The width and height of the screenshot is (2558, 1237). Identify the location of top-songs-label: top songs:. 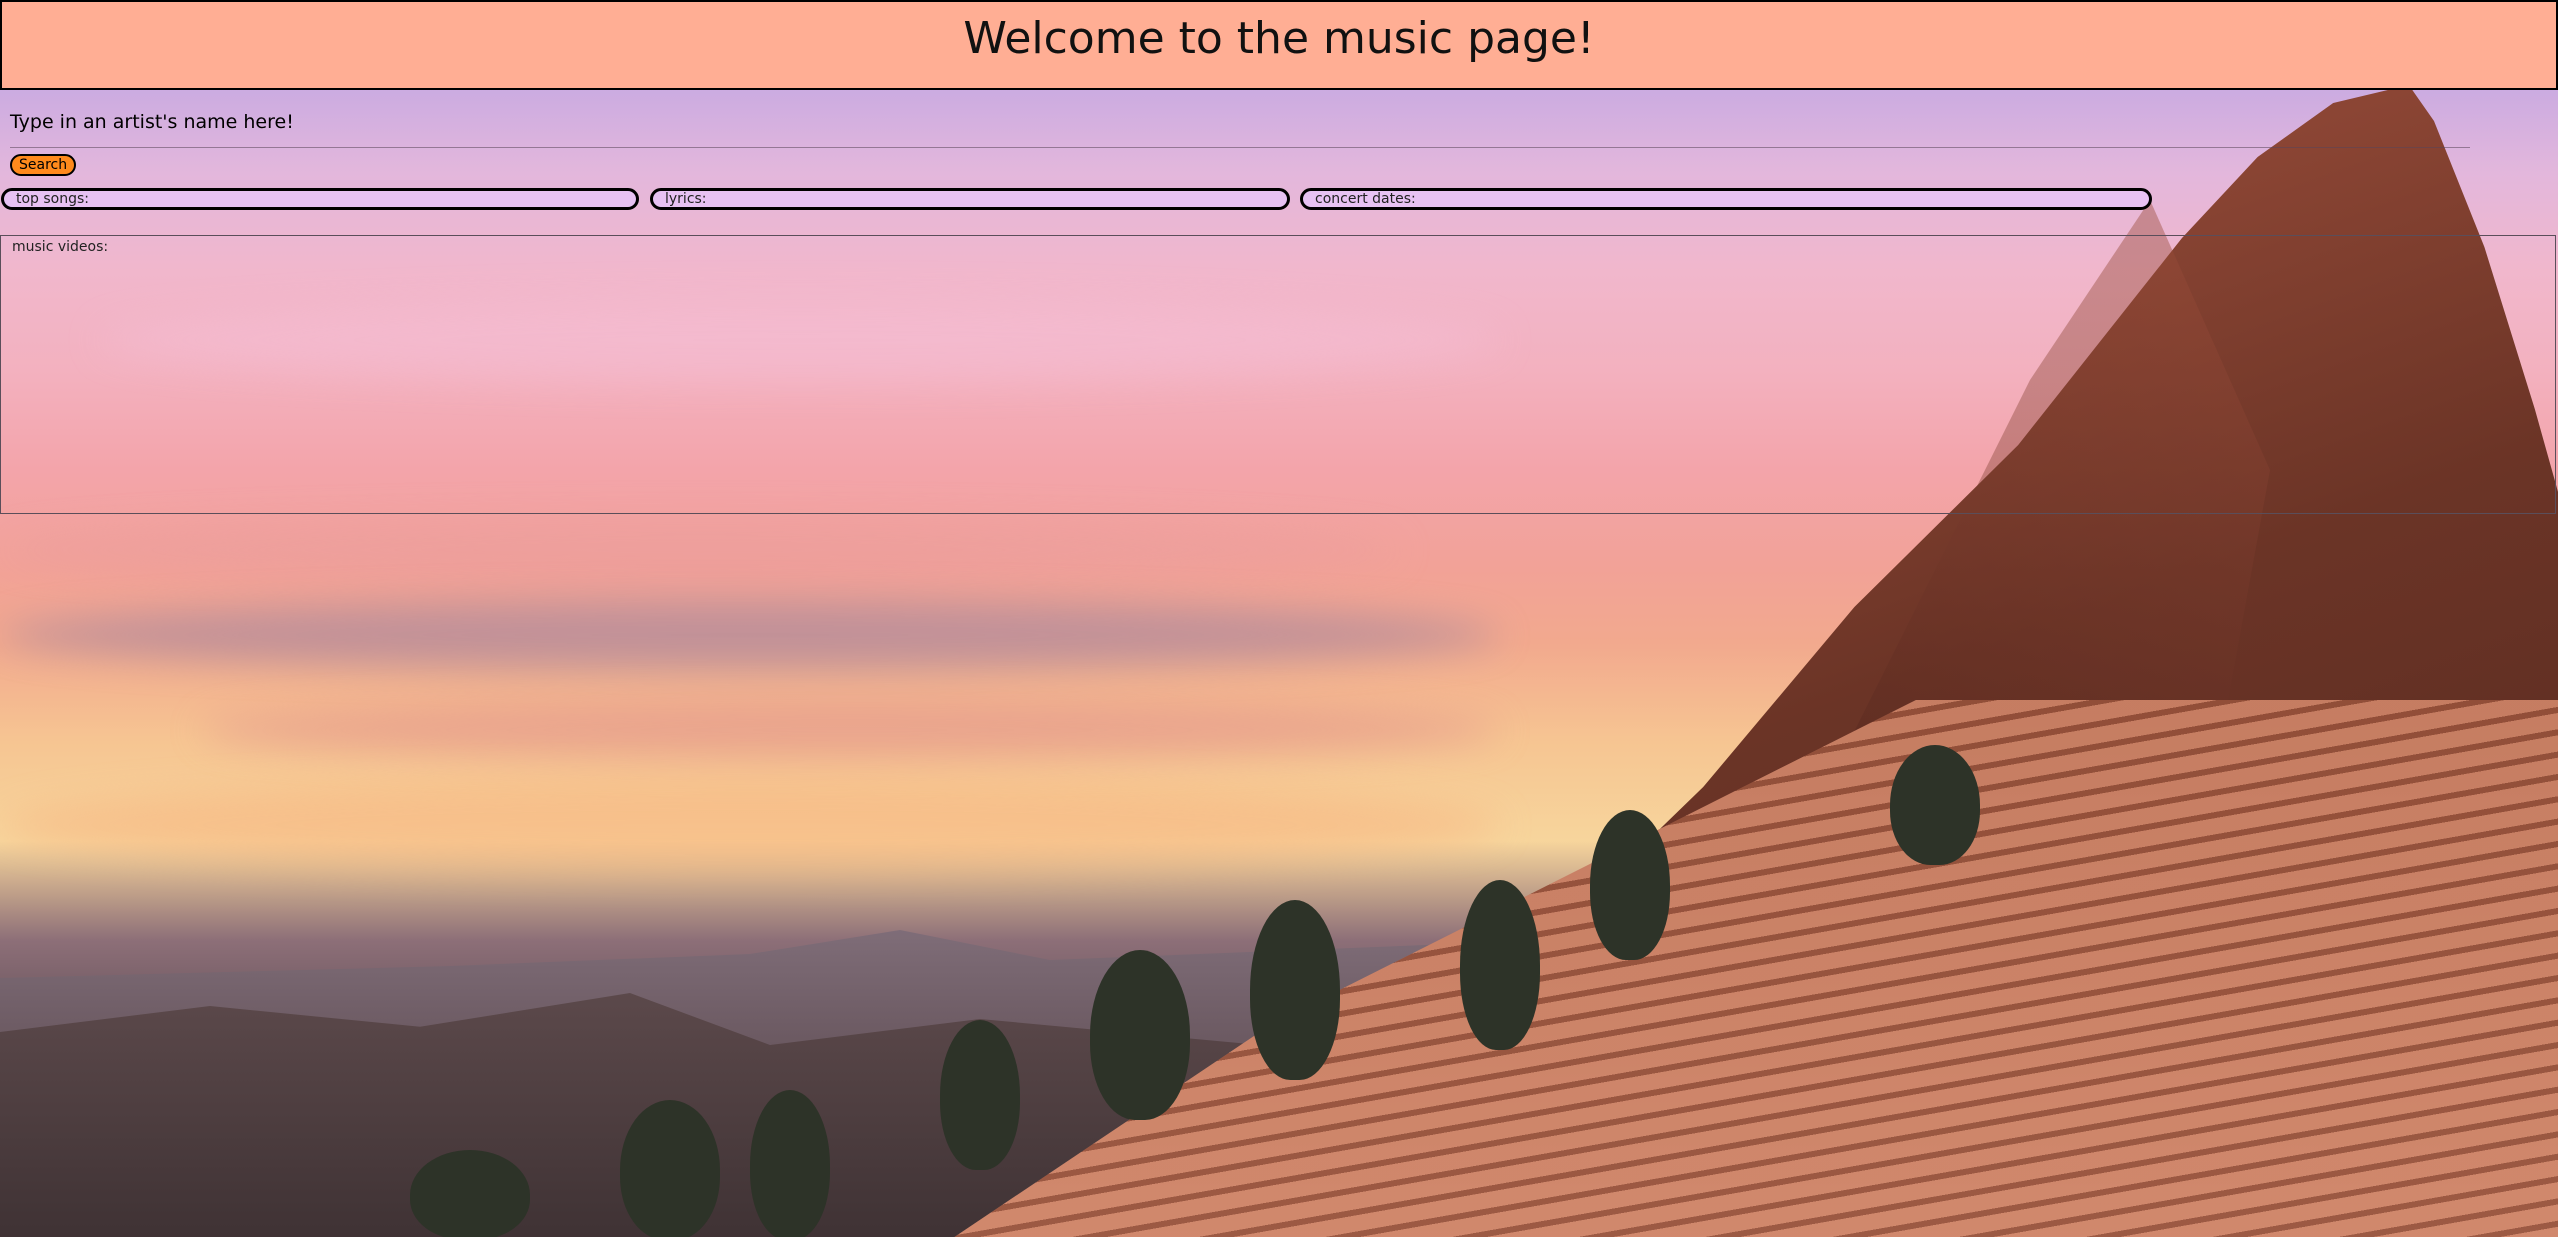
(53, 199).